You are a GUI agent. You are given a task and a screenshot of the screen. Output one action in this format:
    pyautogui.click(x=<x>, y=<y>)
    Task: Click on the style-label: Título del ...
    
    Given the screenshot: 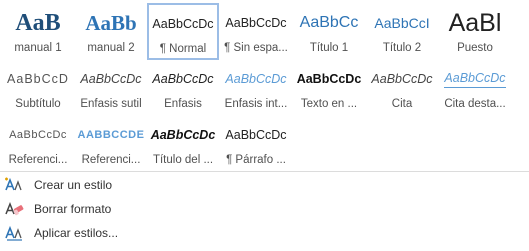 What is the action you would take?
    pyautogui.click(x=183, y=160)
    